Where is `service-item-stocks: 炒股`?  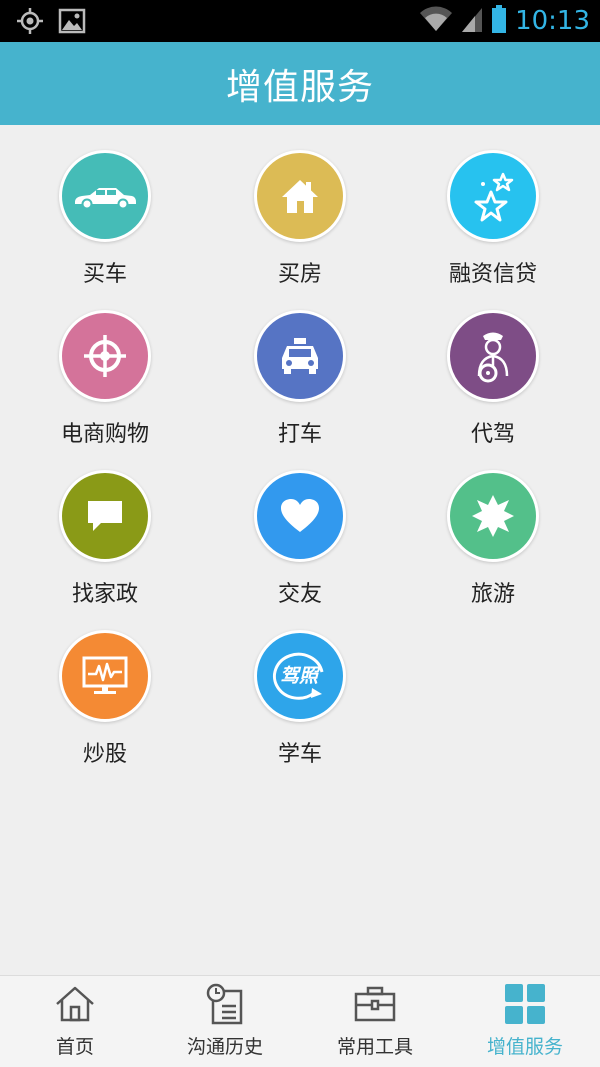 service-item-stocks: 炒股 is located at coordinates (105, 705).